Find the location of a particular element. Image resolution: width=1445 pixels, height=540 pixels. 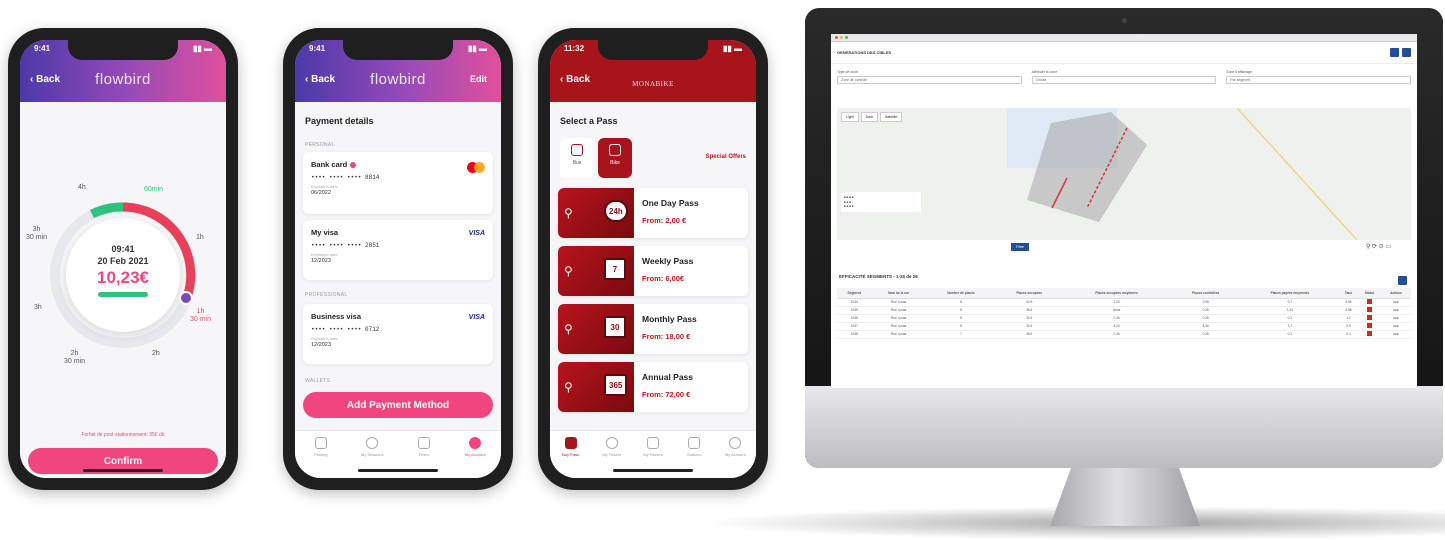

filter-display-zone: Zone d'affichage Par segment is located at coordinates (1319, 77).